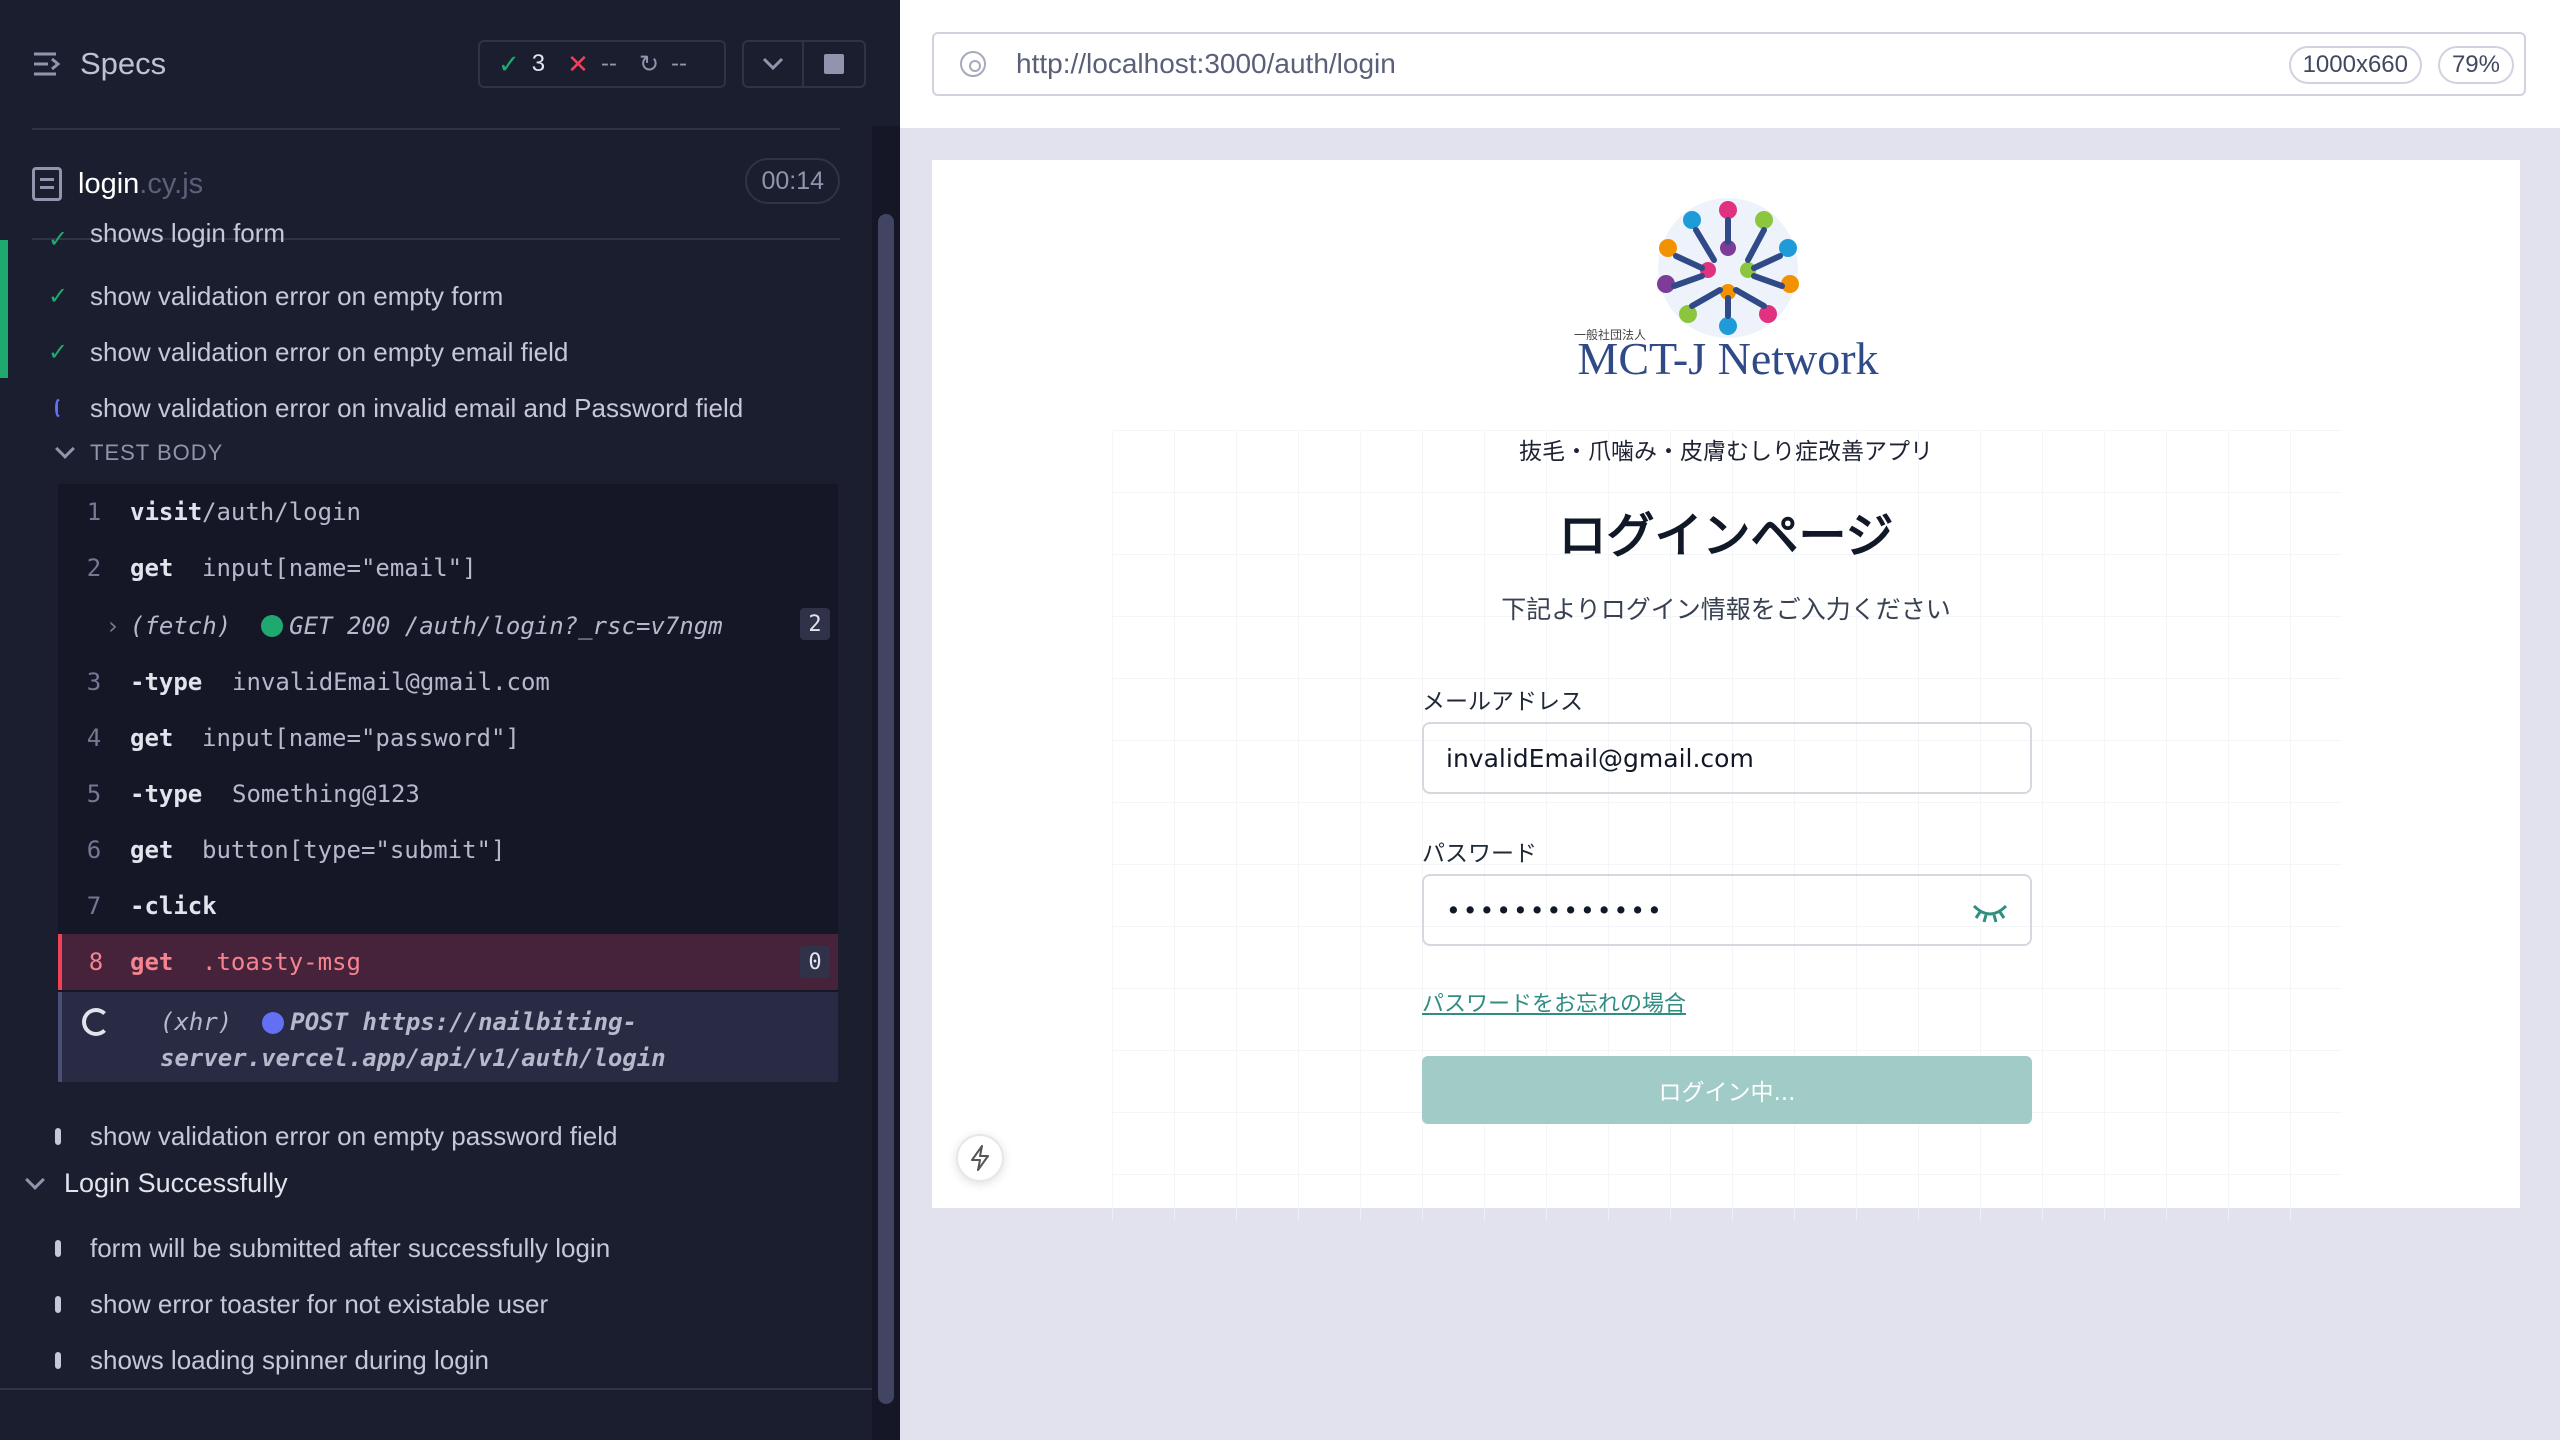 The width and height of the screenshot is (2560, 1440). What do you see at coordinates (166, 512) in the screenshot?
I see `command-name: visit` at bounding box center [166, 512].